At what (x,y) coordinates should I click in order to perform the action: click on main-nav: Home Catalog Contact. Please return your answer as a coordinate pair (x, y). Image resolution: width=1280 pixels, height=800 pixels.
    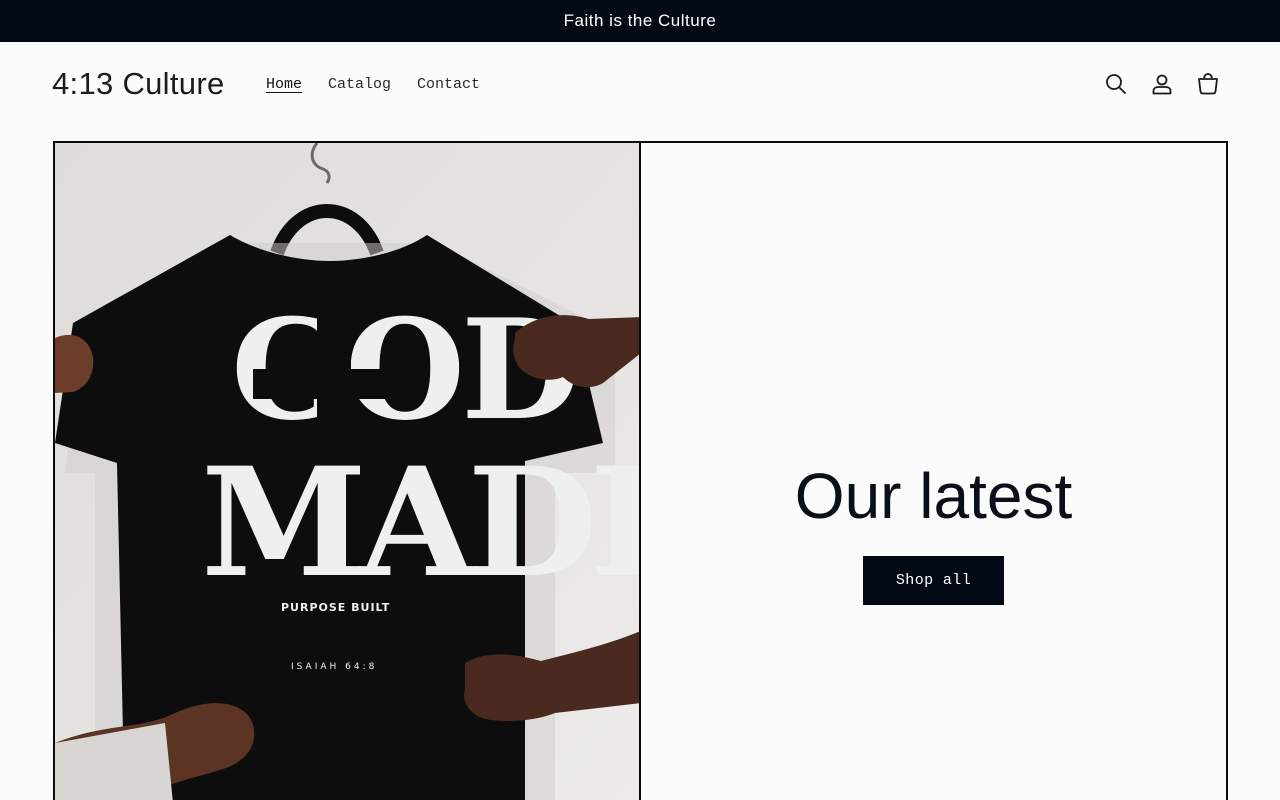
    Looking at the image, I should click on (386, 84).